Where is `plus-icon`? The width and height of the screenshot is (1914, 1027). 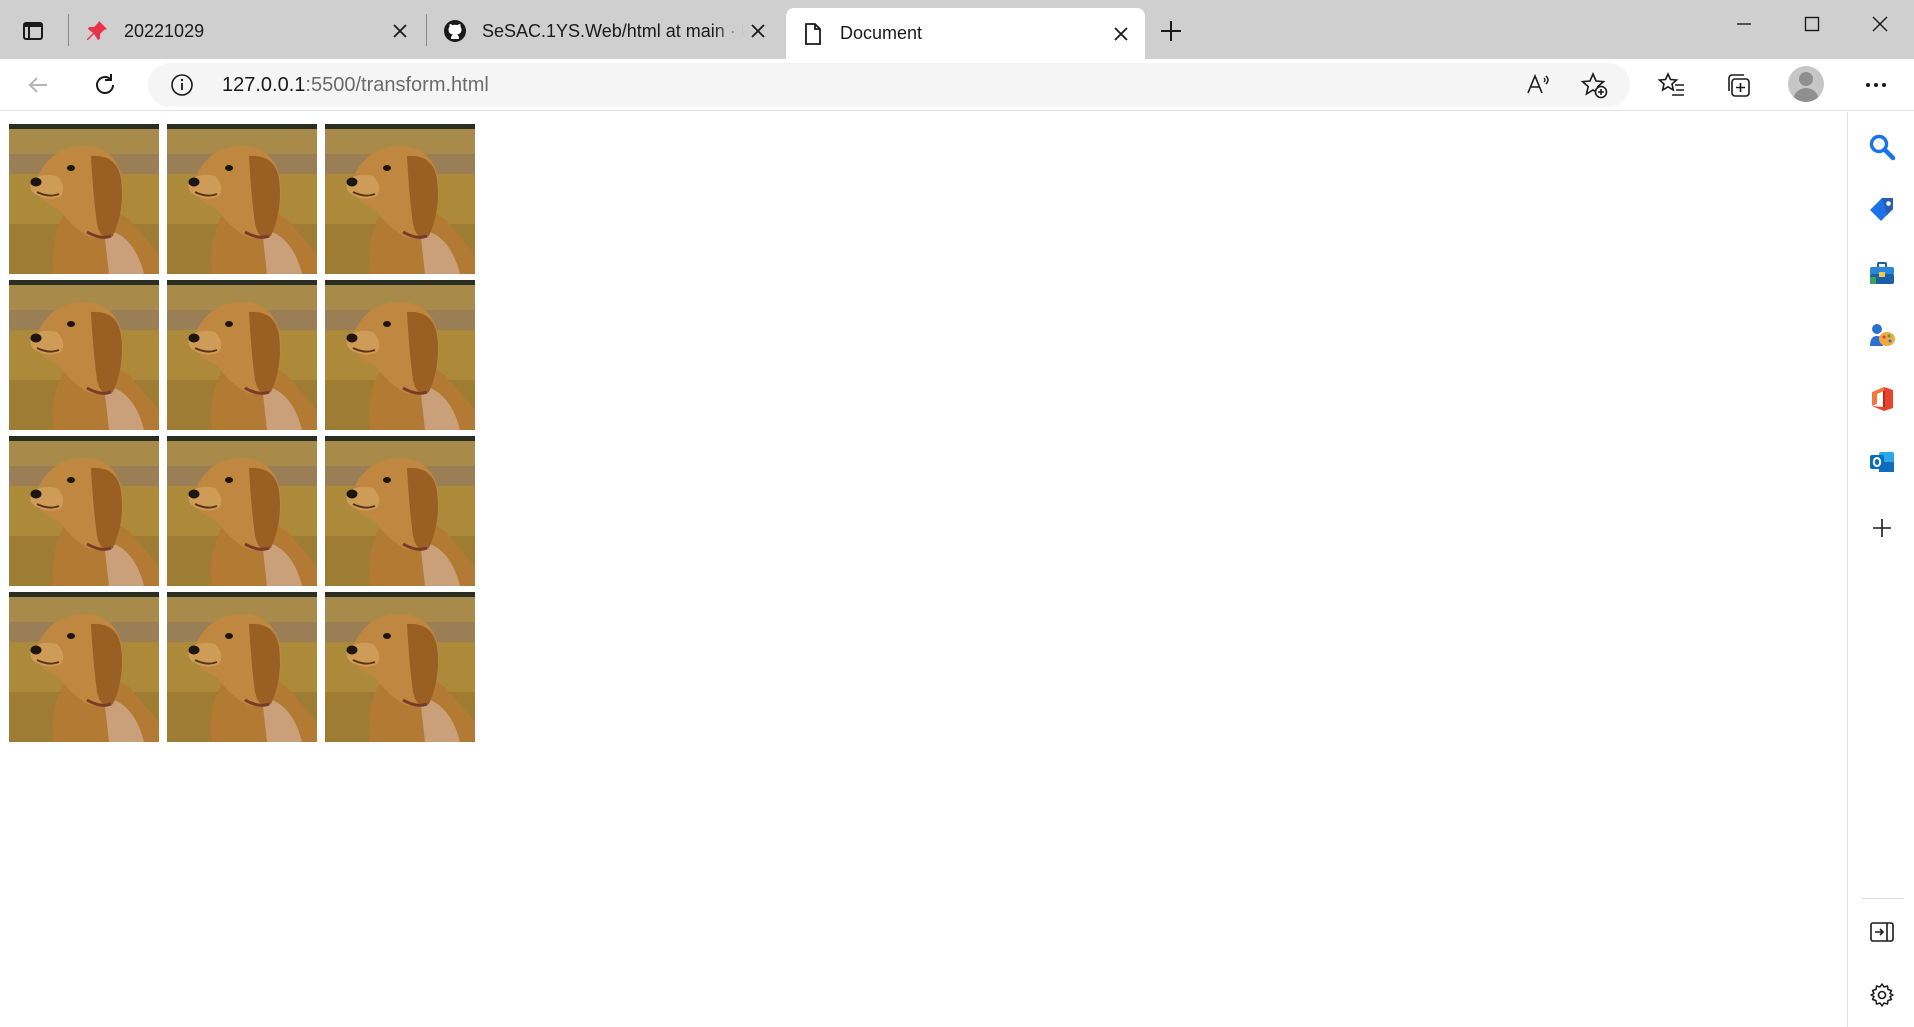 plus-icon is located at coordinates (1171, 31).